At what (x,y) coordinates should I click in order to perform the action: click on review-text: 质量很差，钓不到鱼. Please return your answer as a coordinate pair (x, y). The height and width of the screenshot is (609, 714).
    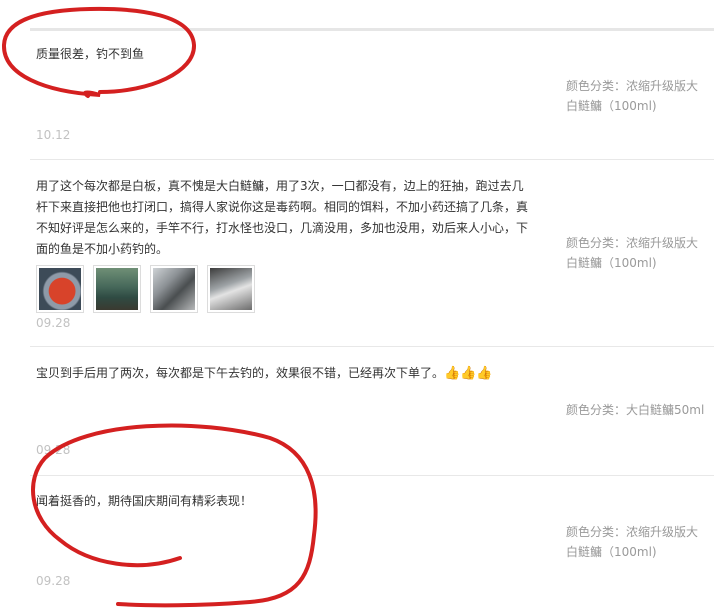
    Looking at the image, I should click on (90, 54).